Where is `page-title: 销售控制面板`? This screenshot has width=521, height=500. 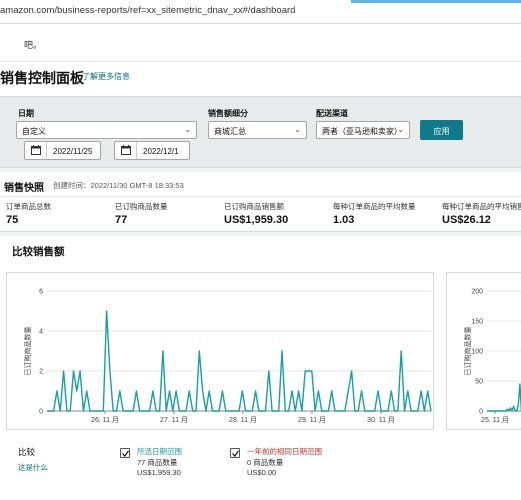 page-title: 销售控制面板 is located at coordinates (42, 78).